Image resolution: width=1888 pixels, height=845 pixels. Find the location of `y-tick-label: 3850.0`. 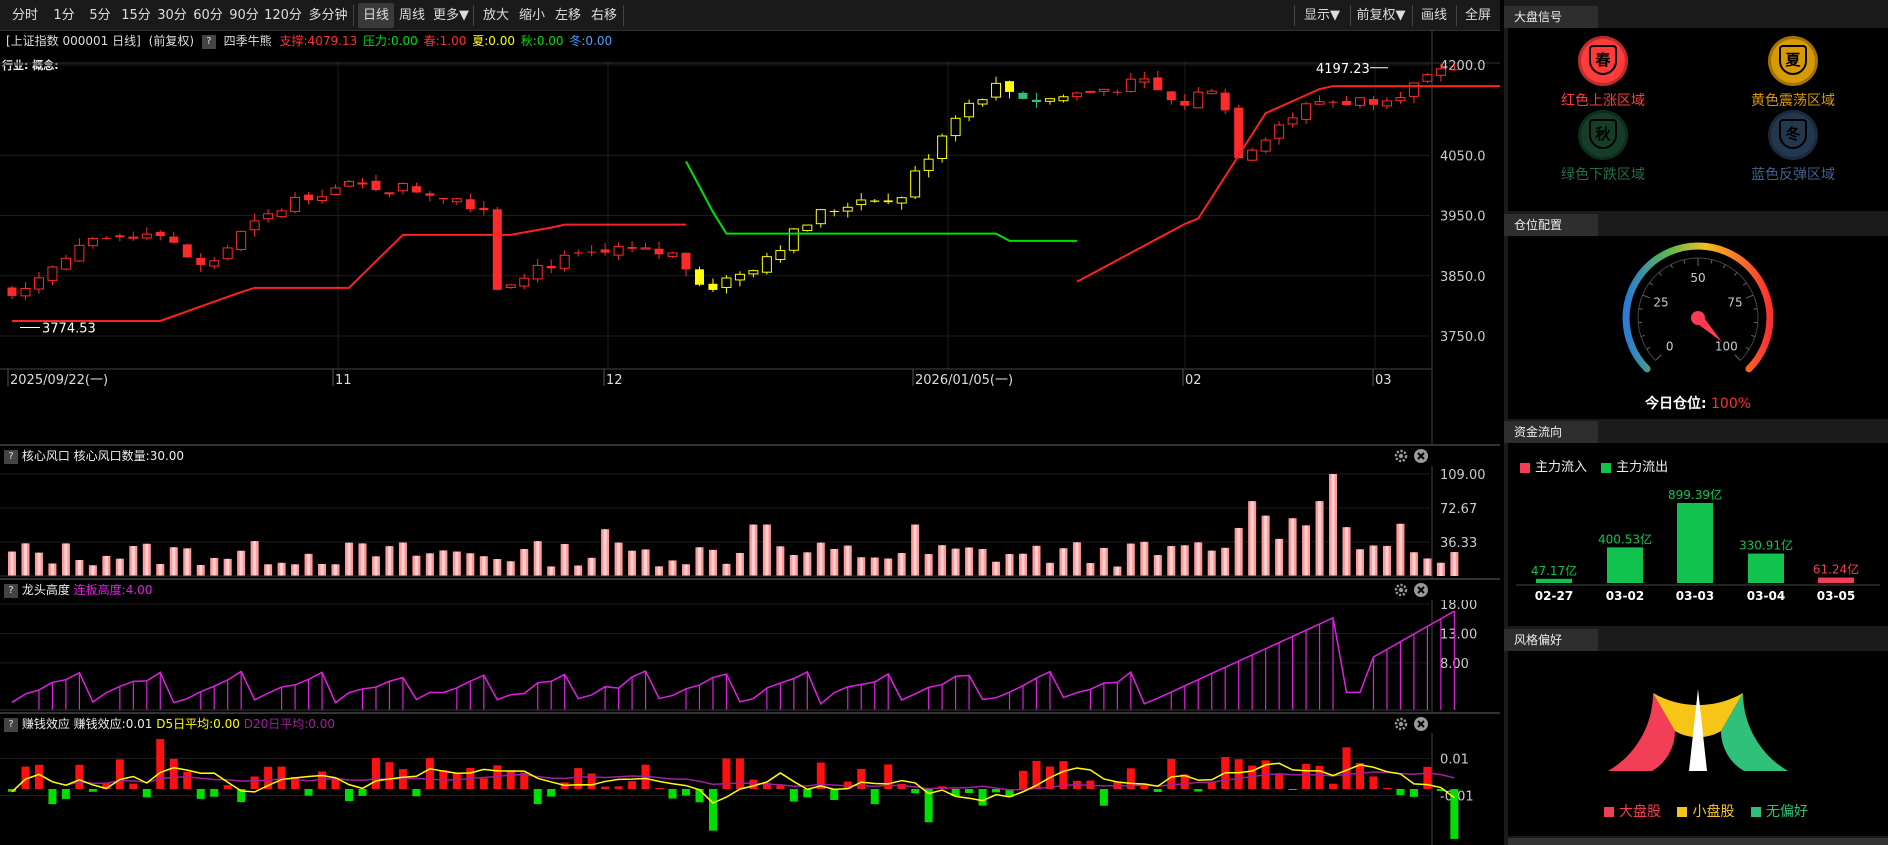

y-tick-label: 3850.0 is located at coordinates (1463, 277).